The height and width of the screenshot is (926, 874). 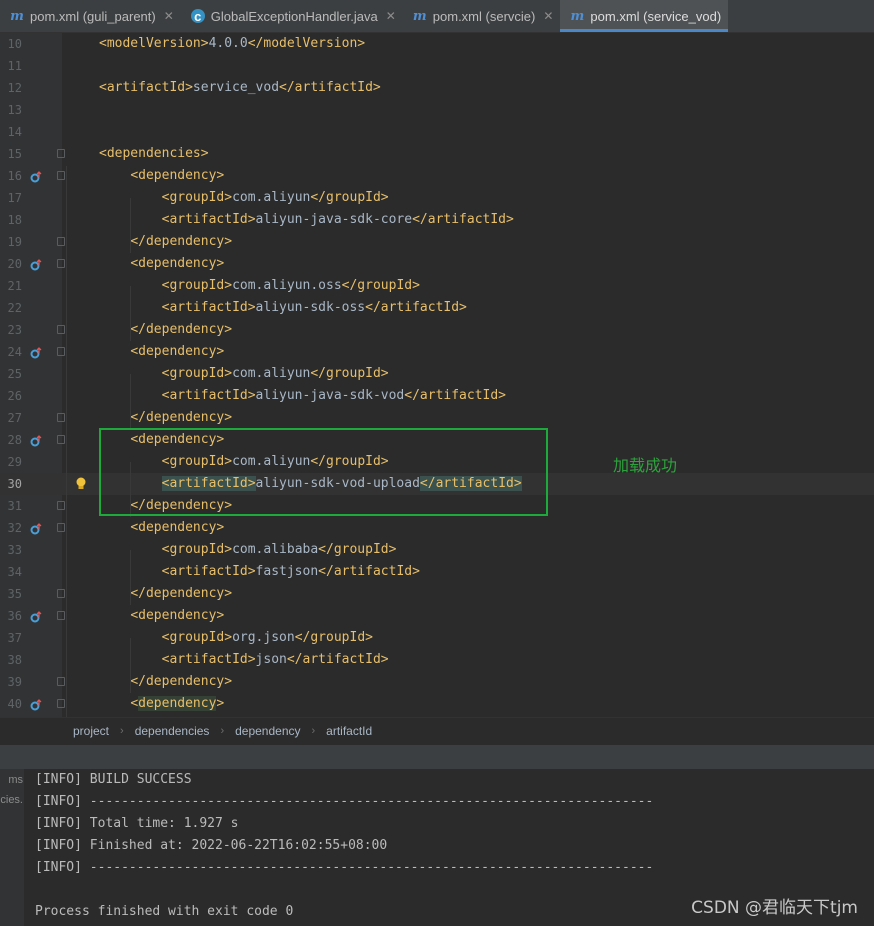 I want to click on code-line: 34 <artifactId>fastjson</artifactId>, so click(x=437, y=572).